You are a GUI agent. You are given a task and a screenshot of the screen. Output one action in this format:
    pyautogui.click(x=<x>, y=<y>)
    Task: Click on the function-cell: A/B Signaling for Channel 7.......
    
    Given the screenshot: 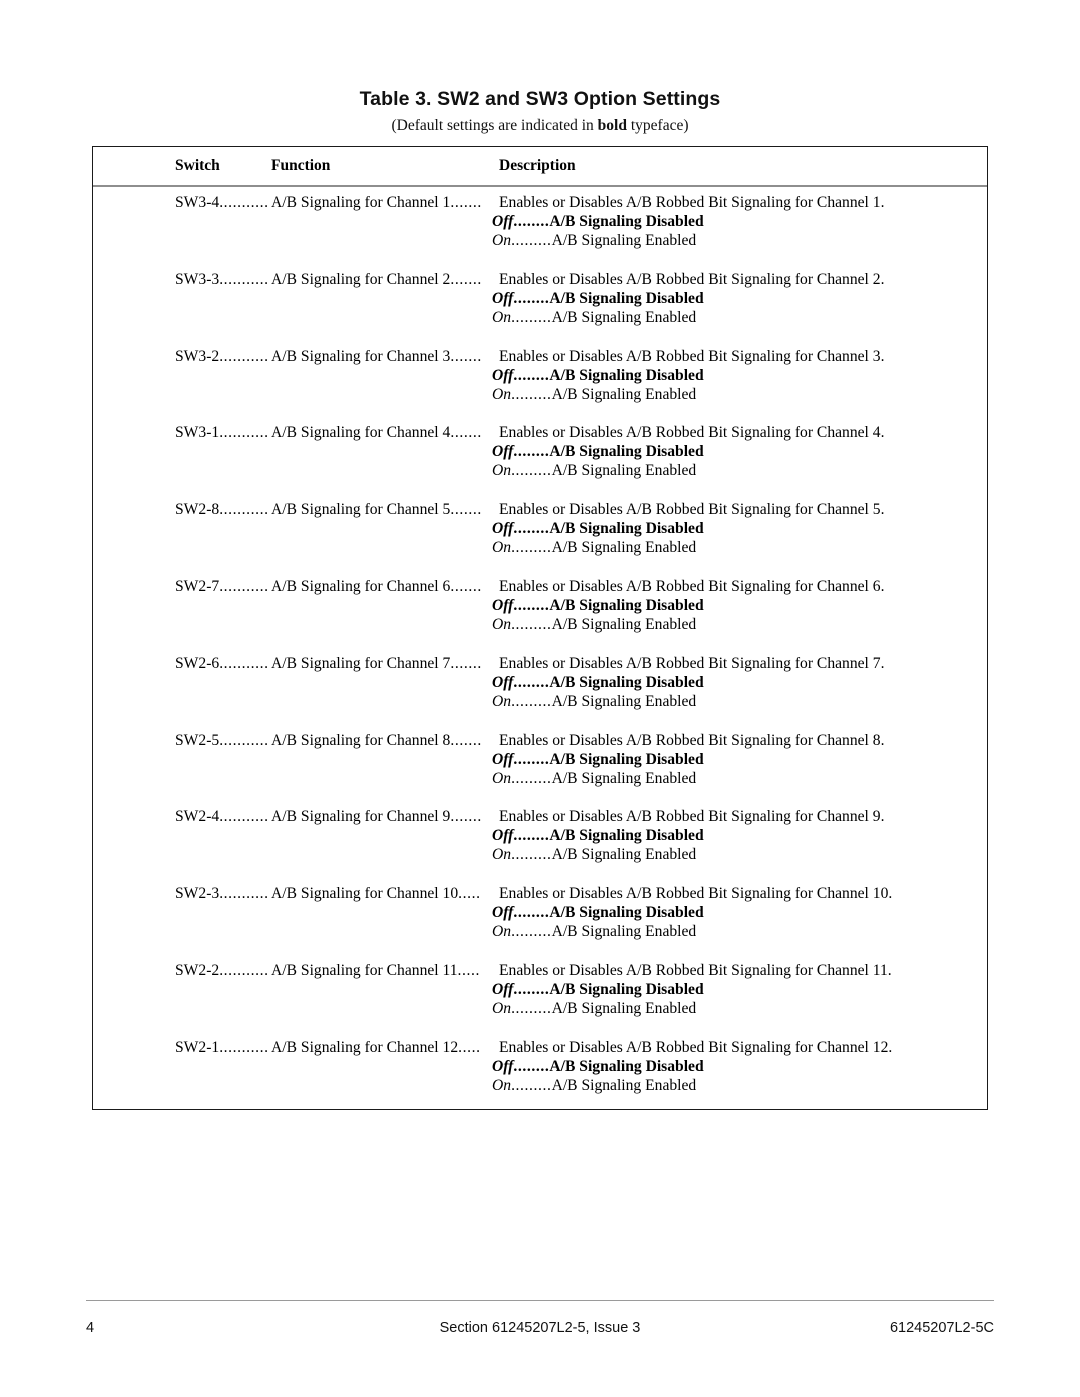 What is the action you would take?
    pyautogui.click(x=376, y=663)
    